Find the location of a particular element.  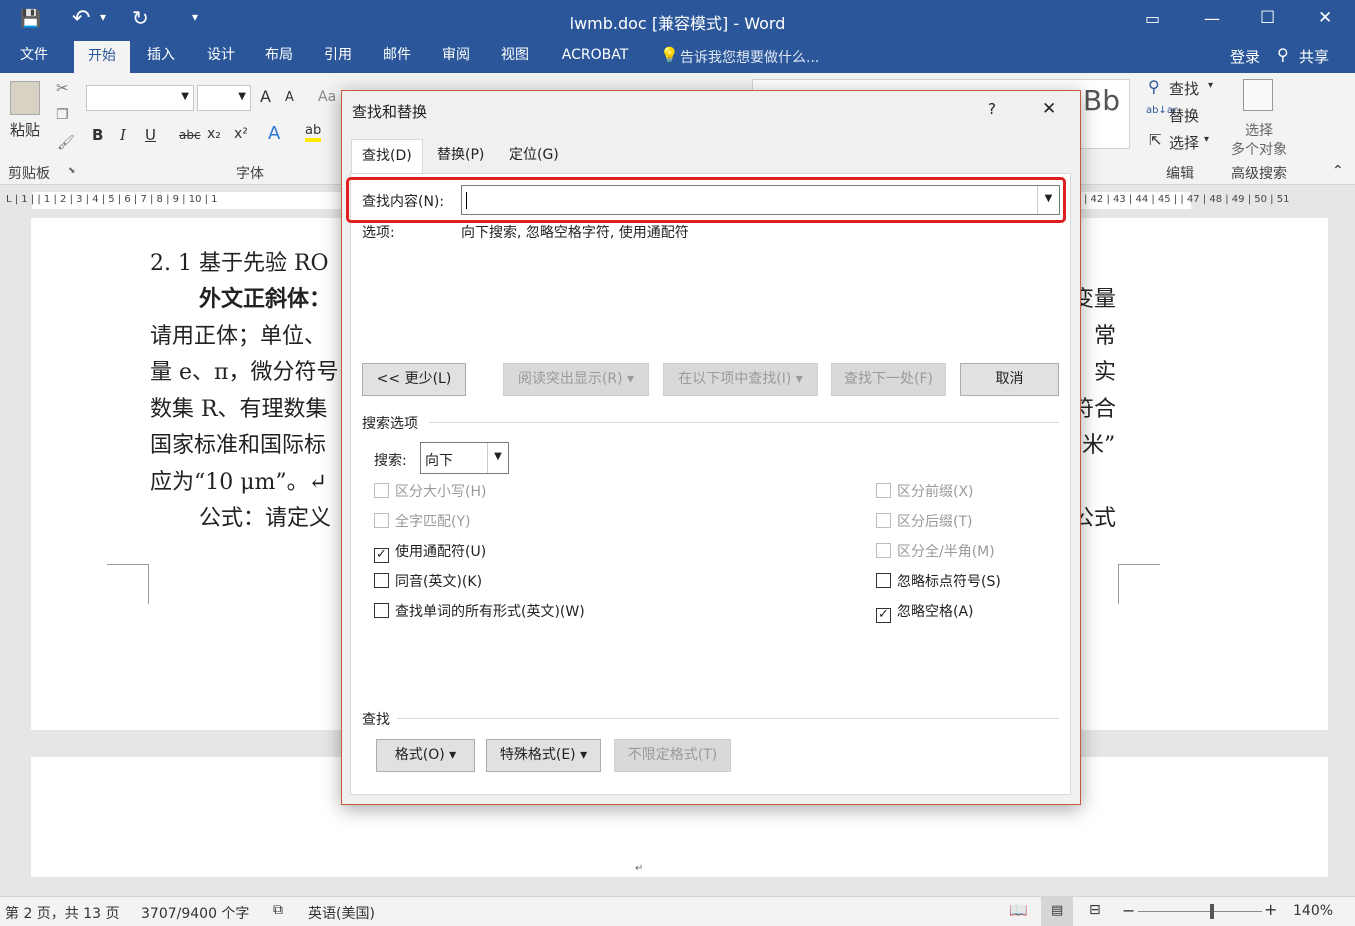

checkbox-right-3: 忽略标点符号(S) is located at coordinates (938, 582).